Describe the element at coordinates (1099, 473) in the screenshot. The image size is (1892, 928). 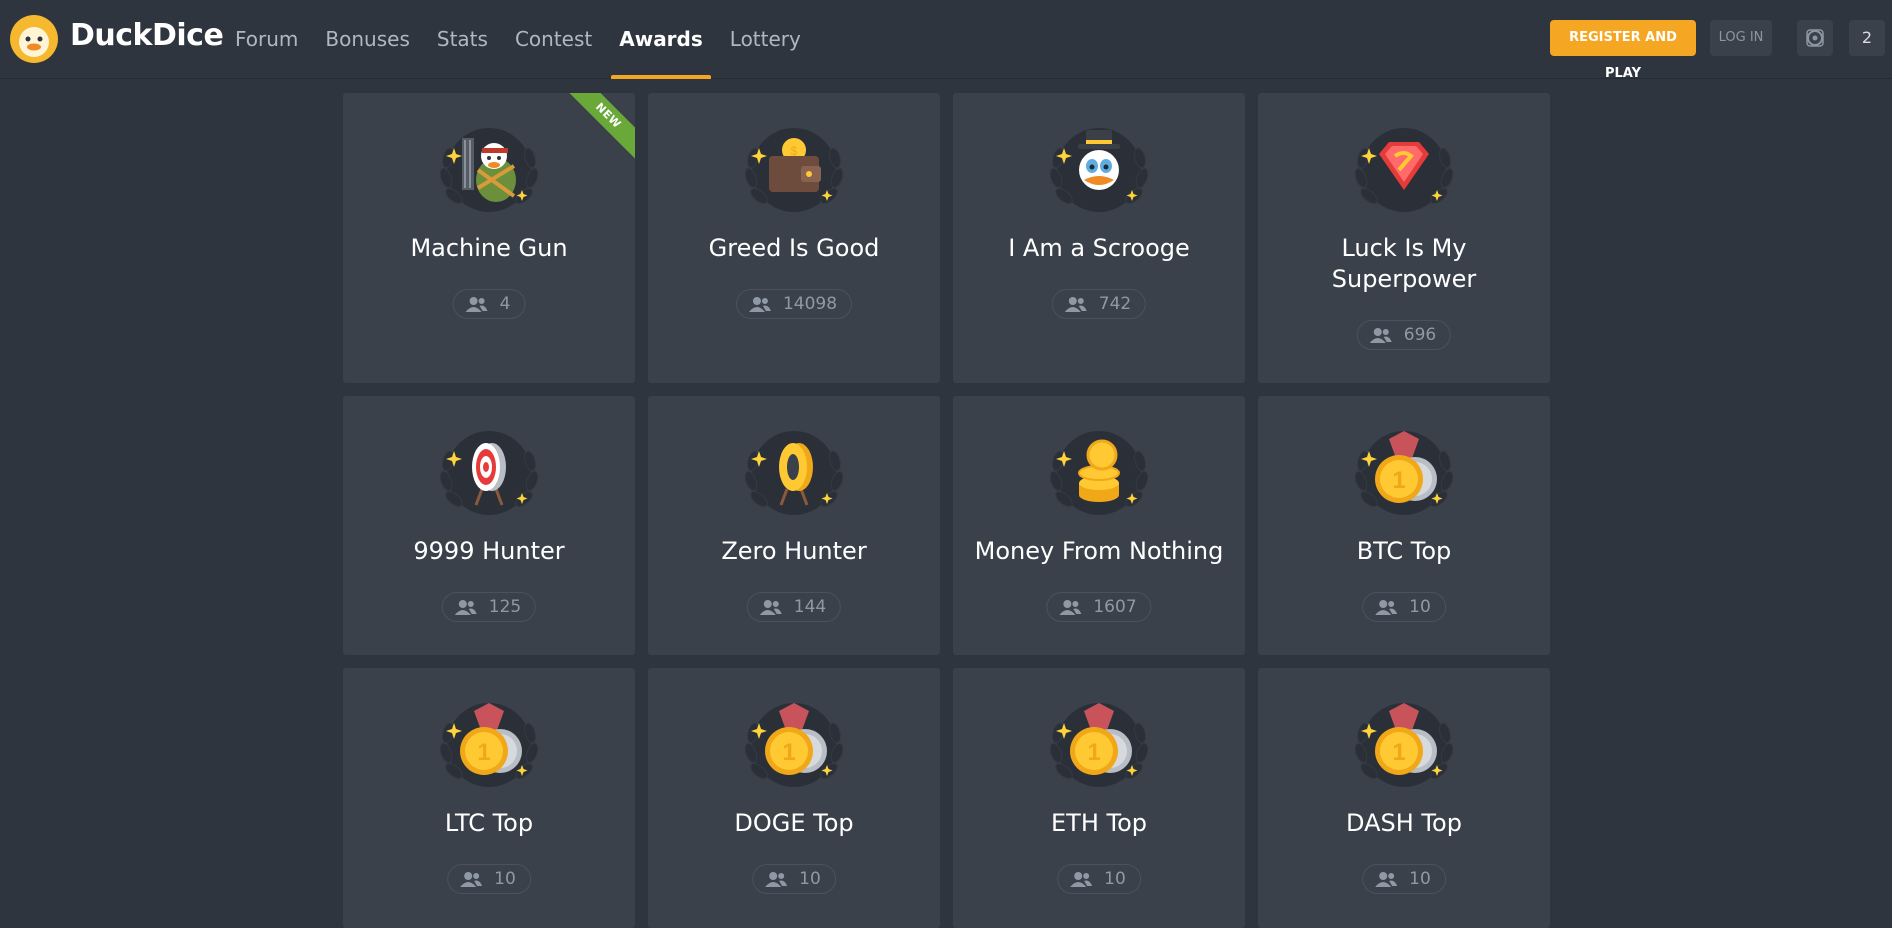
I see `coin-stack-icon` at that location.